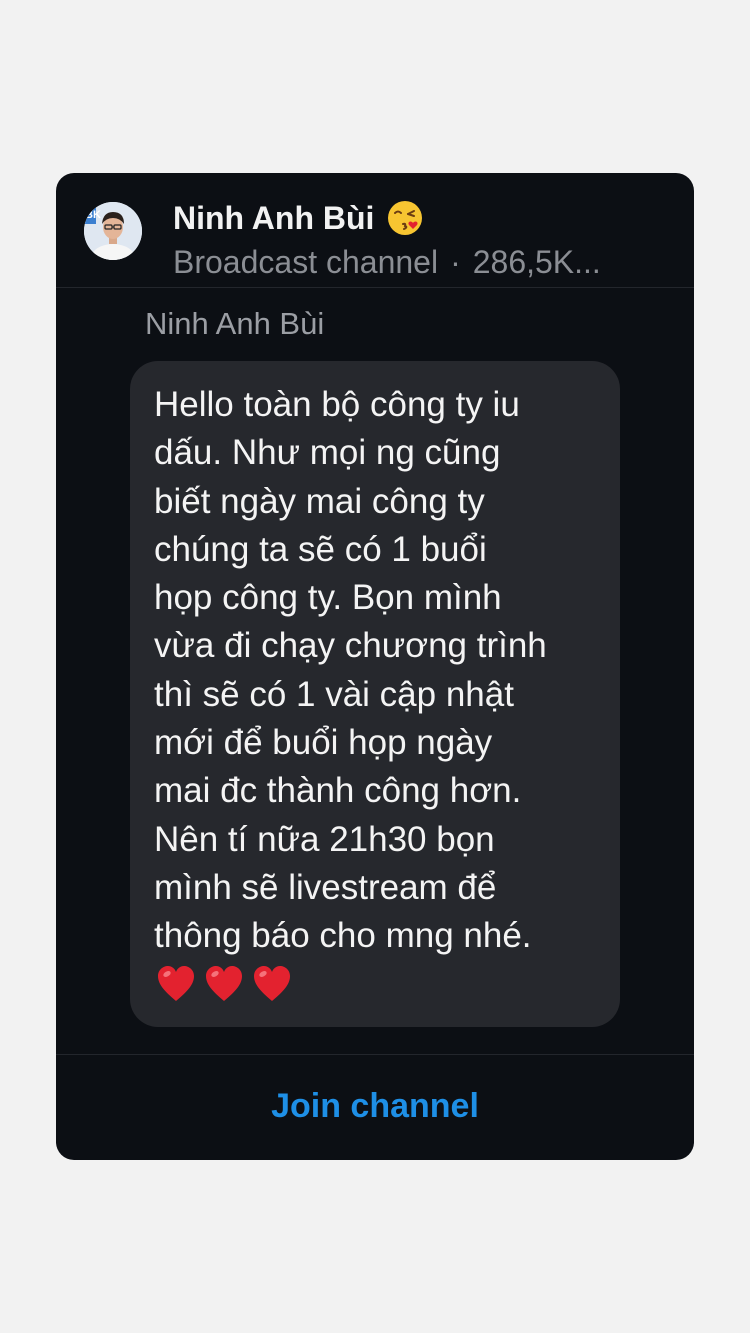 This screenshot has width=750, height=1333. I want to click on heart-emojis, so click(224, 984).